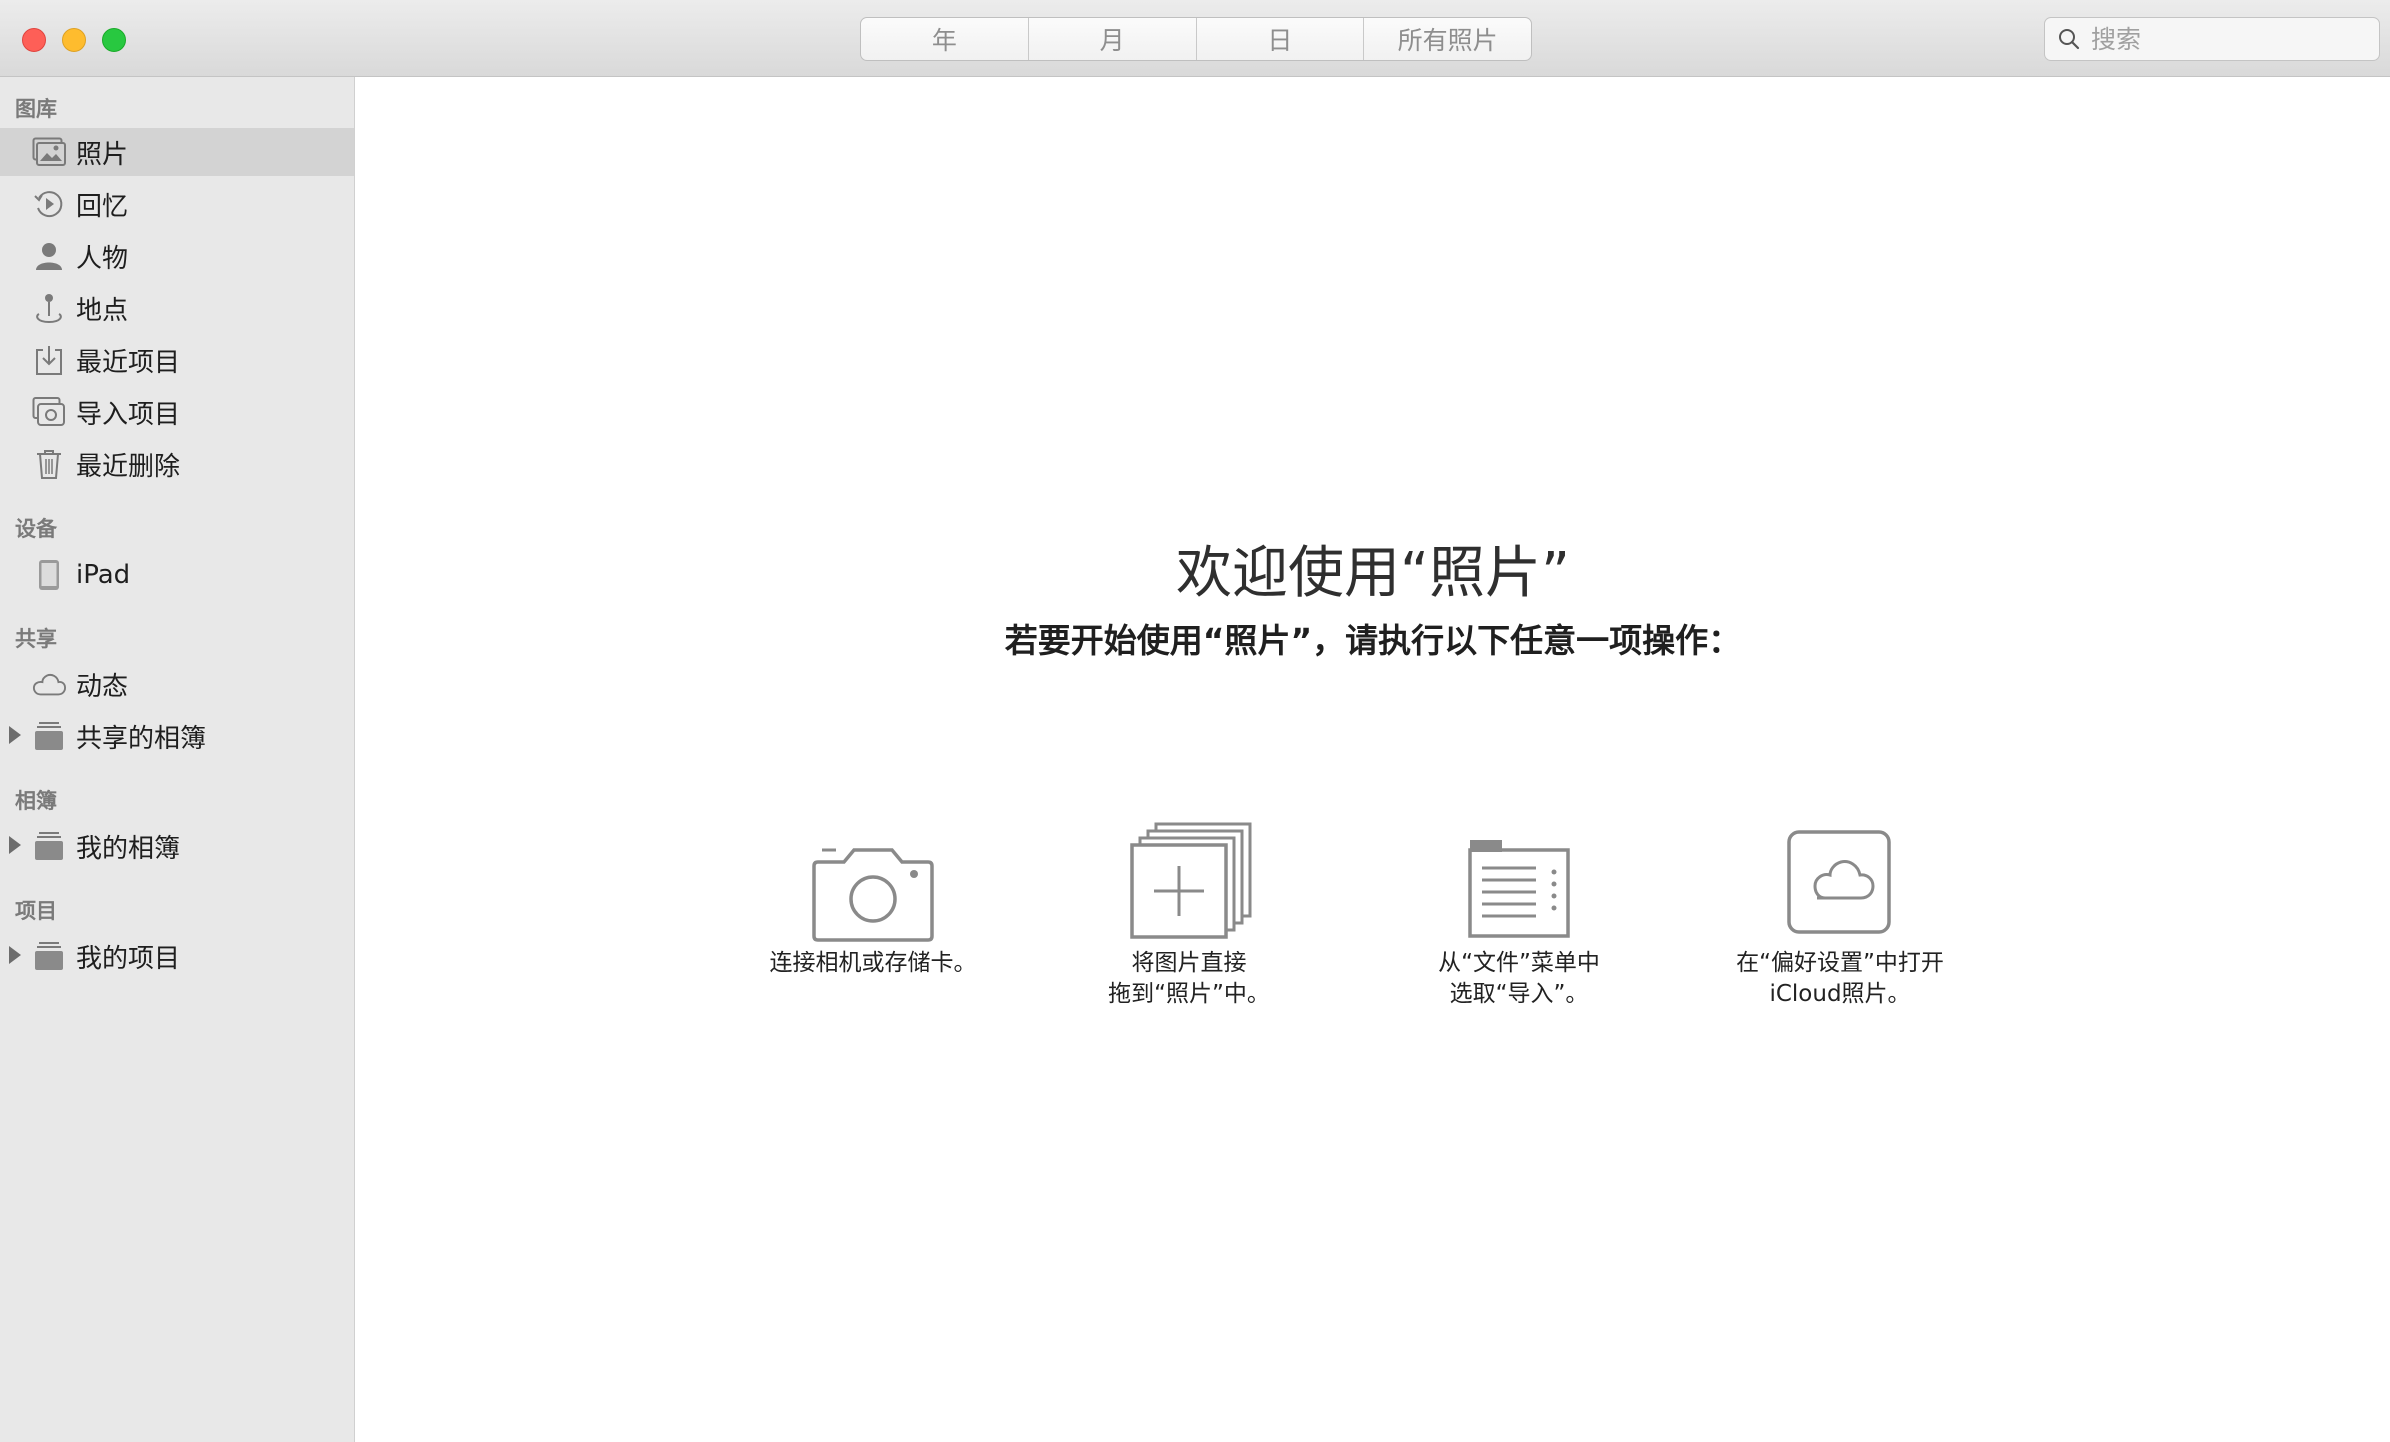 The width and height of the screenshot is (2390, 1442). Describe the element at coordinates (128, 848) in the screenshot. I see `sidebar-item-label: 我的相簿` at that location.